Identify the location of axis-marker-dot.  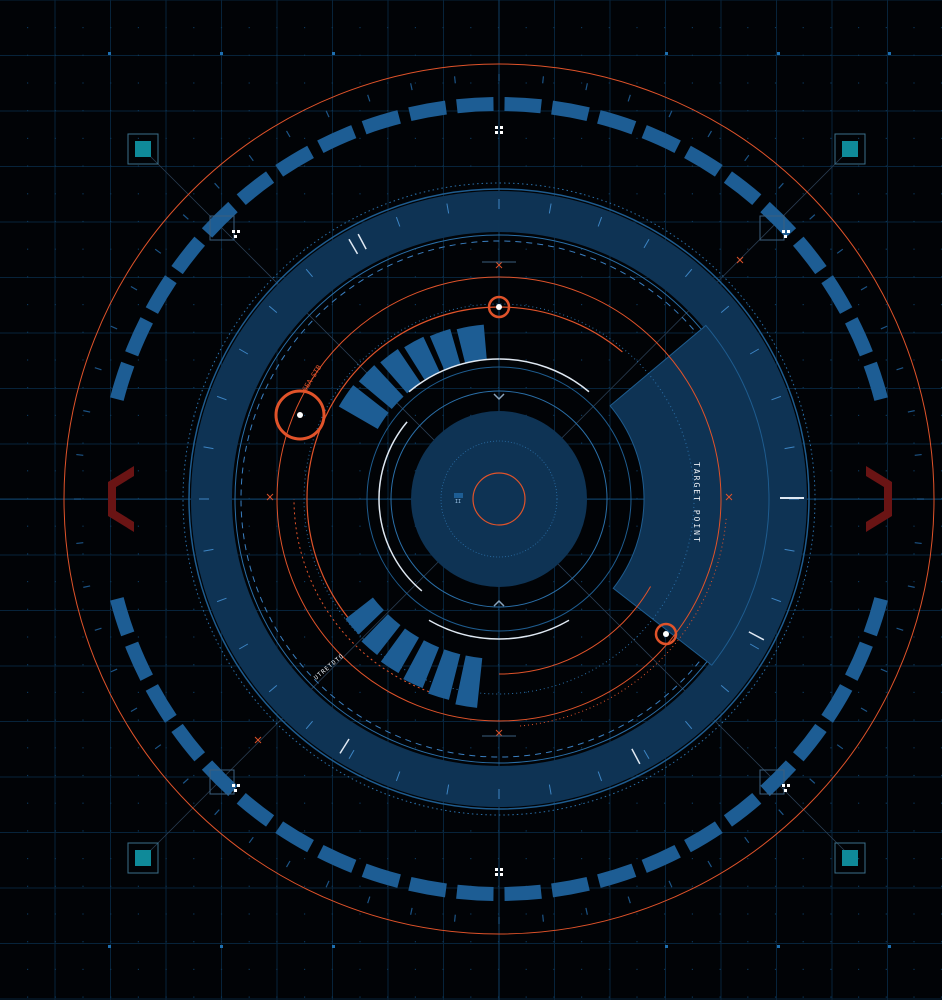
(496, 132).